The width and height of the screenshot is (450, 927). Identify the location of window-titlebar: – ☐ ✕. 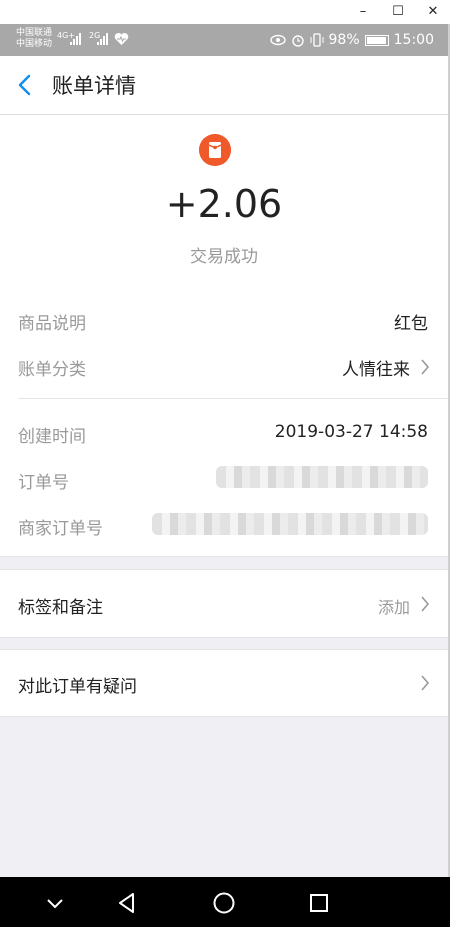
(225, 12).